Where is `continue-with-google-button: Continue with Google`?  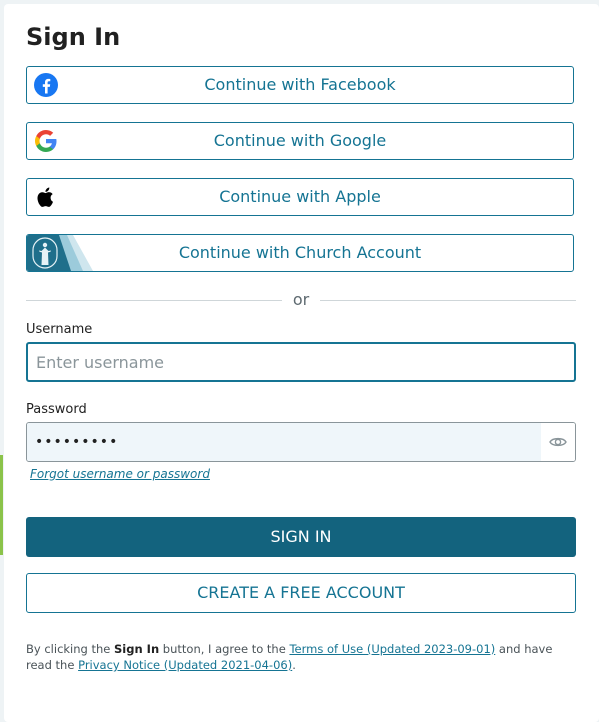 continue-with-google-button: Continue with Google is located at coordinates (300, 141).